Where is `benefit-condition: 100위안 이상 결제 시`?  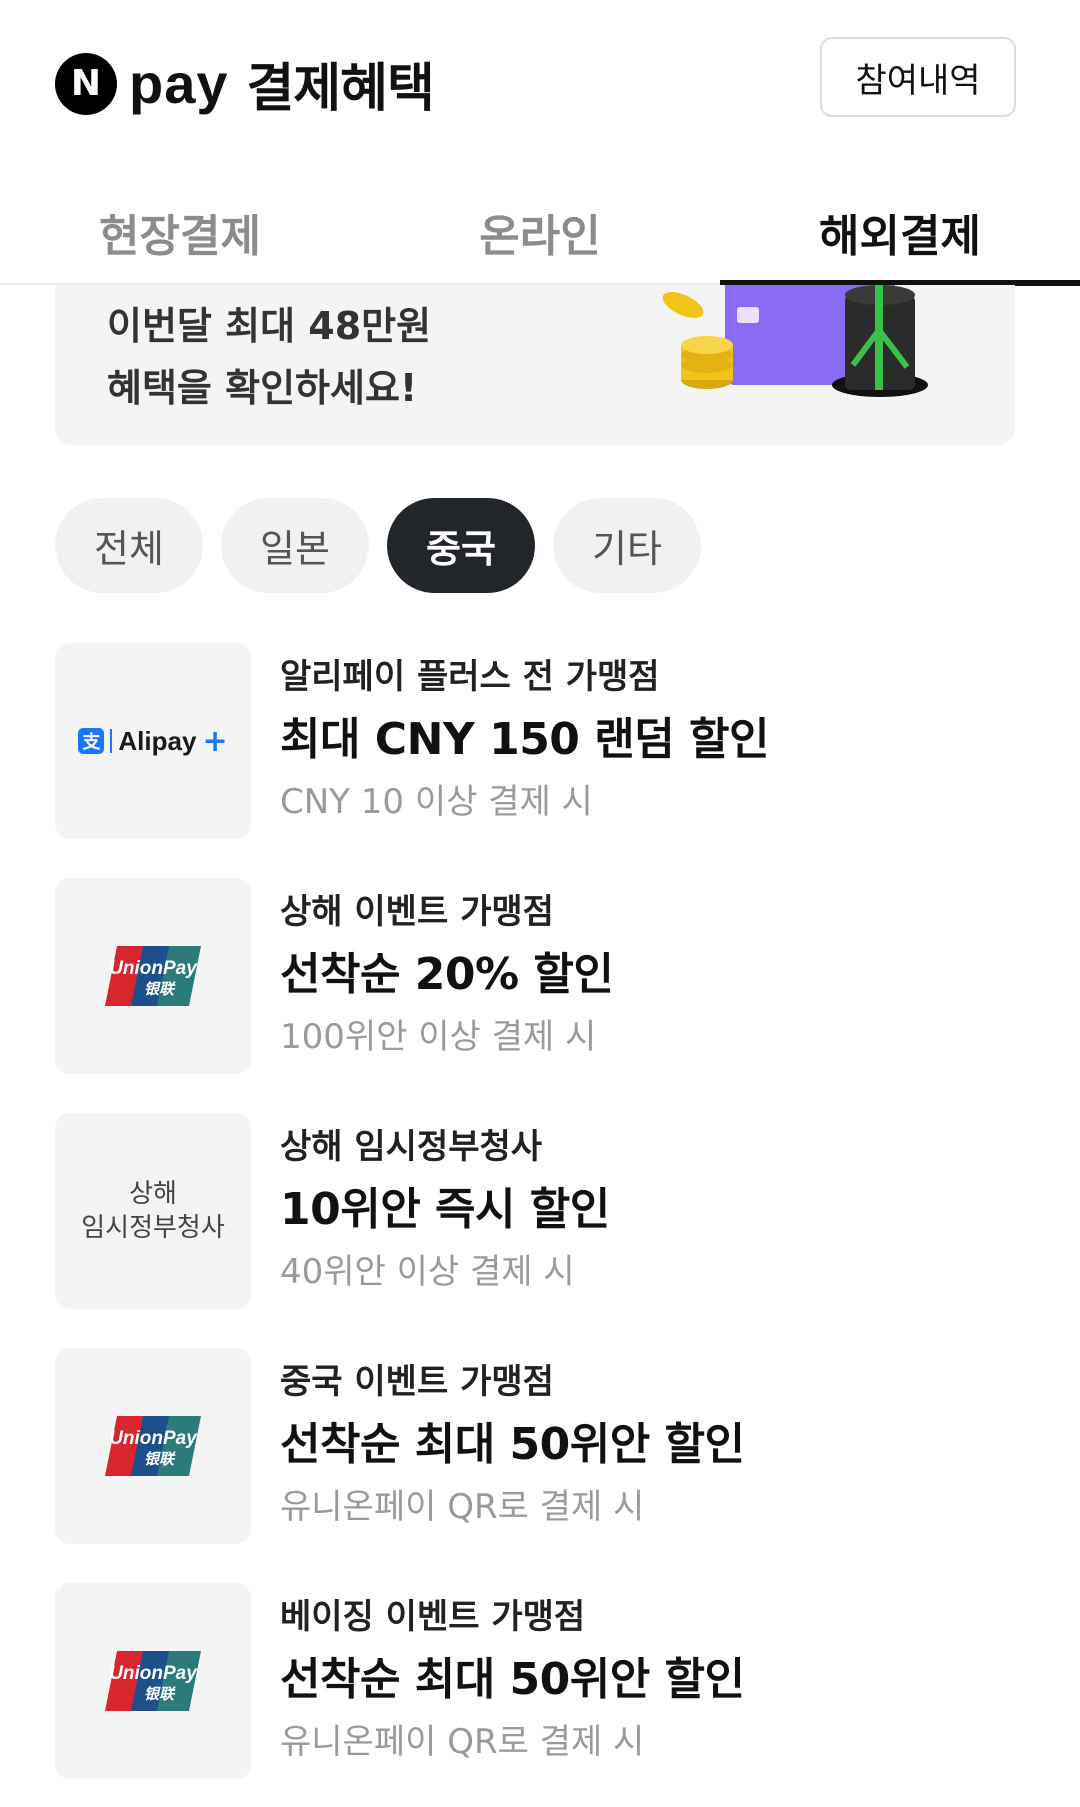
benefit-condition: 100위안 이상 결제 시 is located at coordinates (438, 1037).